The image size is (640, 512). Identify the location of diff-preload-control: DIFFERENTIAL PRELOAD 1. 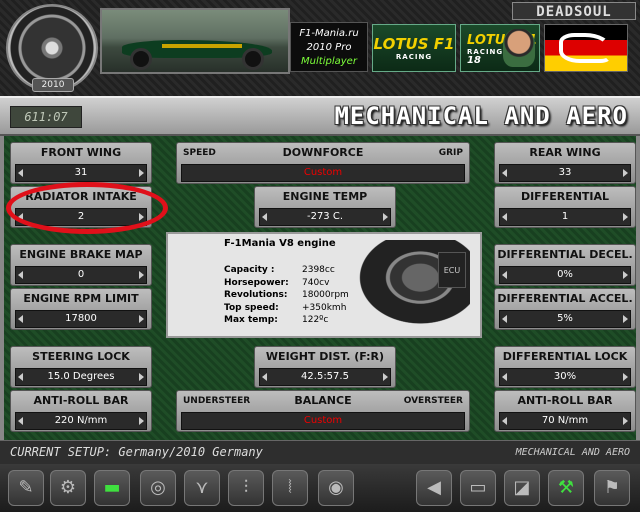
(565, 207).